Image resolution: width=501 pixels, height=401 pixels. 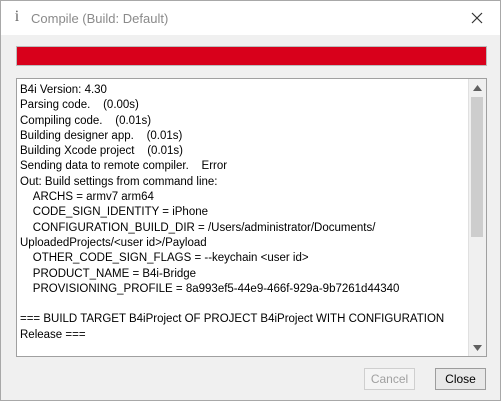 What do you see at coordinates (100, 18) in the screenshot?
I see `window-title: Compile (Build: Default)` at bounding box center [100, 18].